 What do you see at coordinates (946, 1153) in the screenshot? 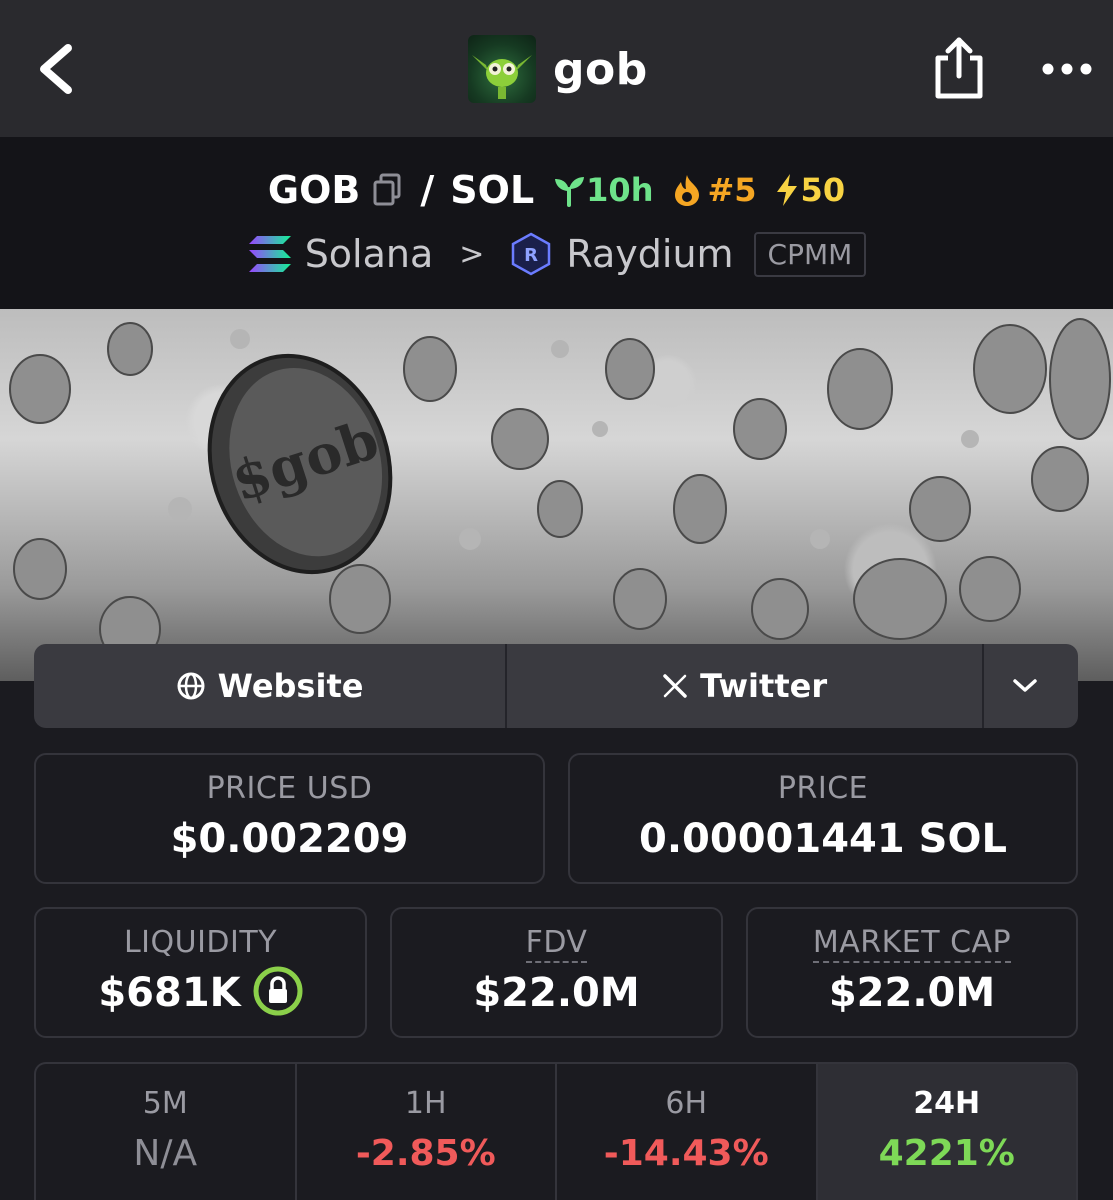
I see `tab-24h-value: 4221%` at bounding box center [946, 1153].